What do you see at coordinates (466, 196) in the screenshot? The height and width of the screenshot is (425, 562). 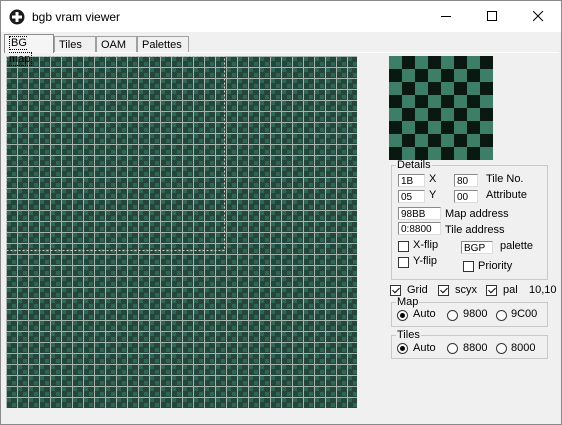 I see `attribute-field: 00` at bounding box center [466, 196].